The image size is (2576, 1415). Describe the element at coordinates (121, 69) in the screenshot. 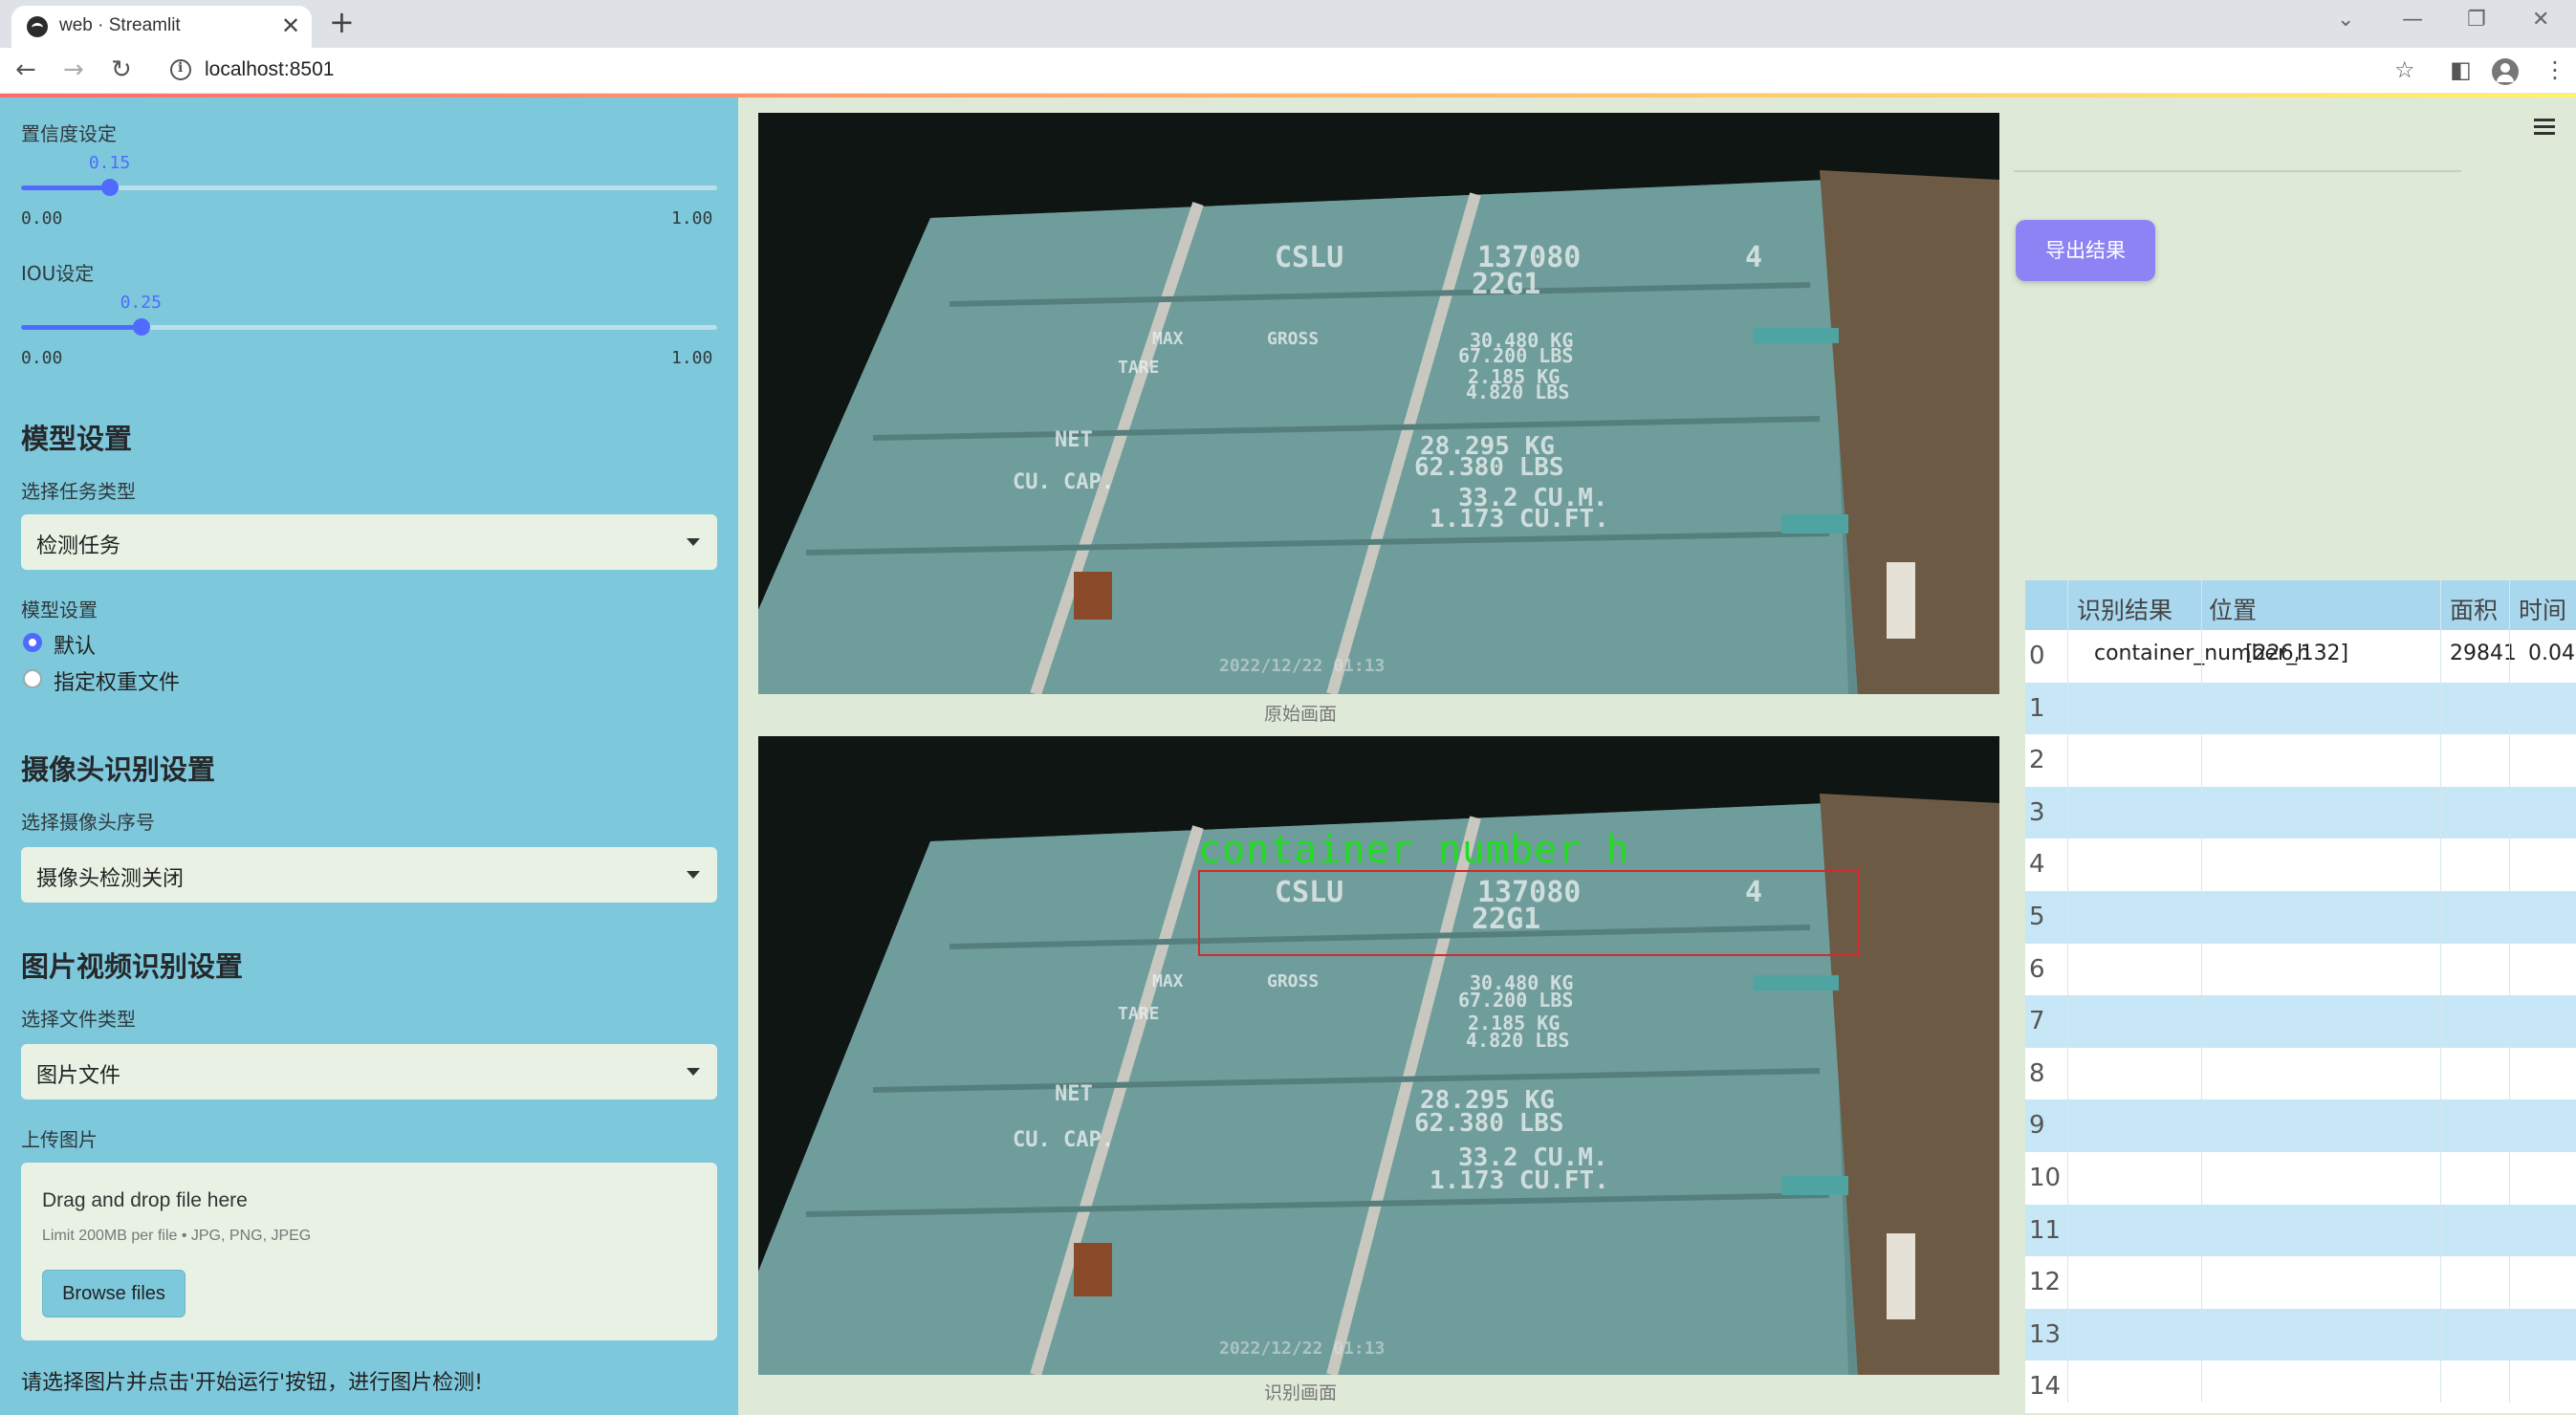

I see `reload-icon: ↻` at that location.